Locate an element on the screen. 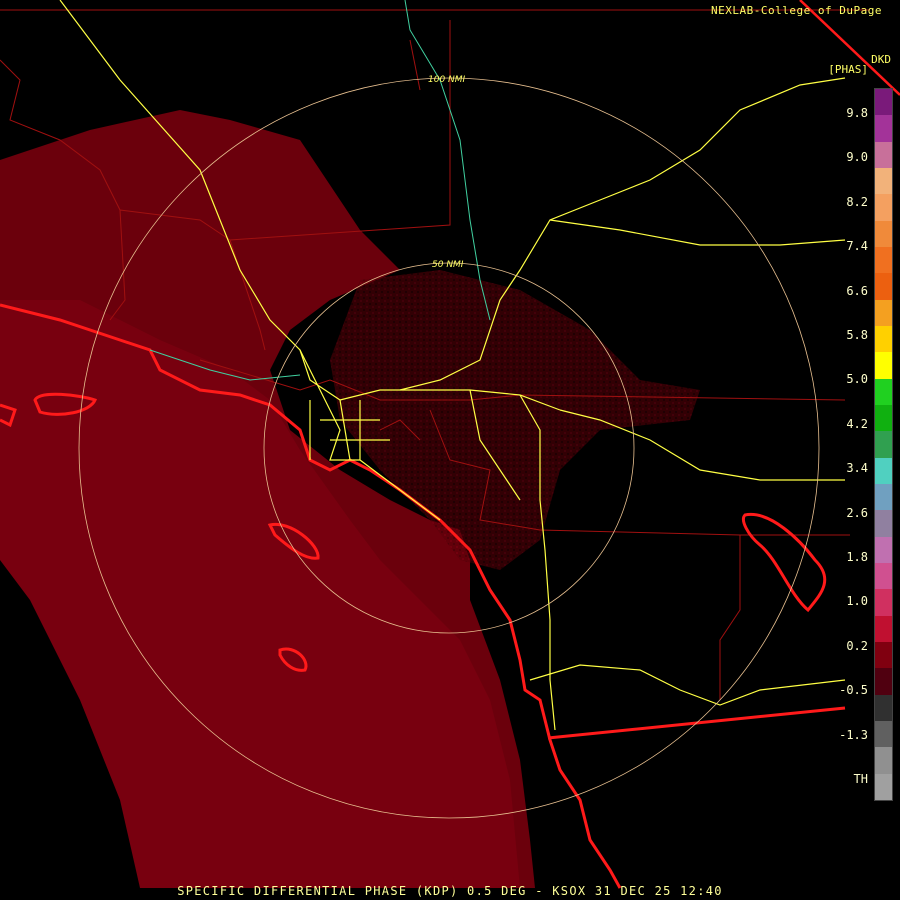 The width and height of the screenshot is (900, 900). credit-text: NEXLAB-College of DuPage is located at coordinates (796, 10).